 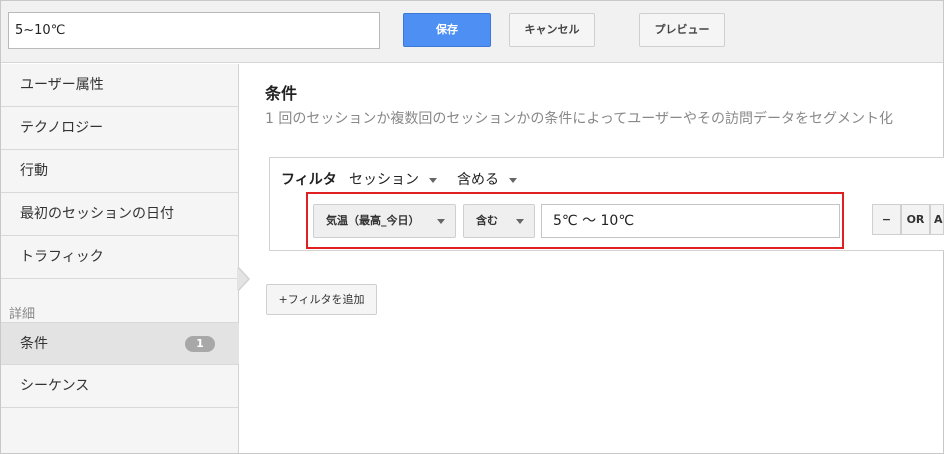 What do you see at coordinates (200, 344) in the screenshot?
I see `count-badge: 1` at bounding box center [200, 344].